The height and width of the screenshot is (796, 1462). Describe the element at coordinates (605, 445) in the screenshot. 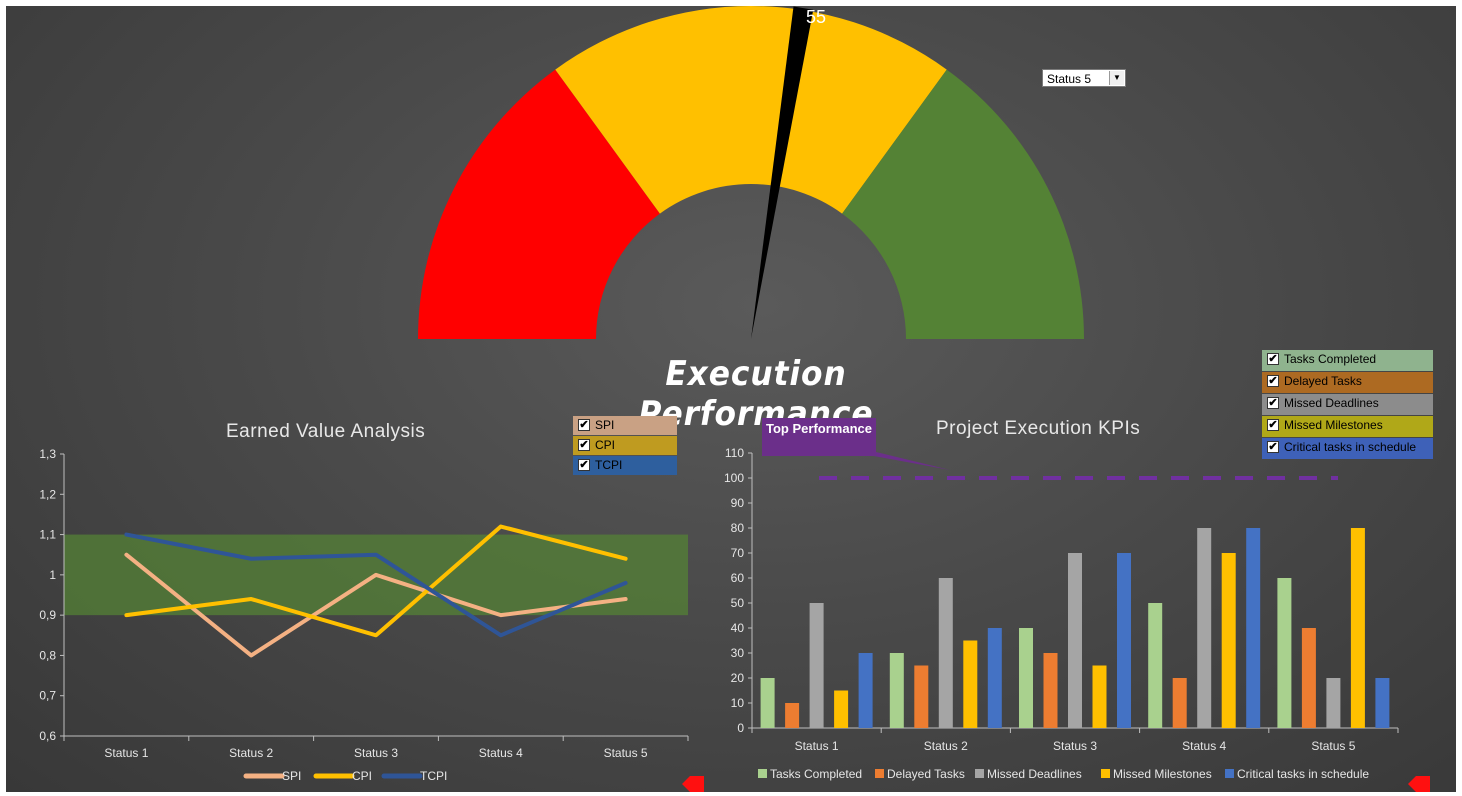

I see `checkbox-label: CPI` at that location.